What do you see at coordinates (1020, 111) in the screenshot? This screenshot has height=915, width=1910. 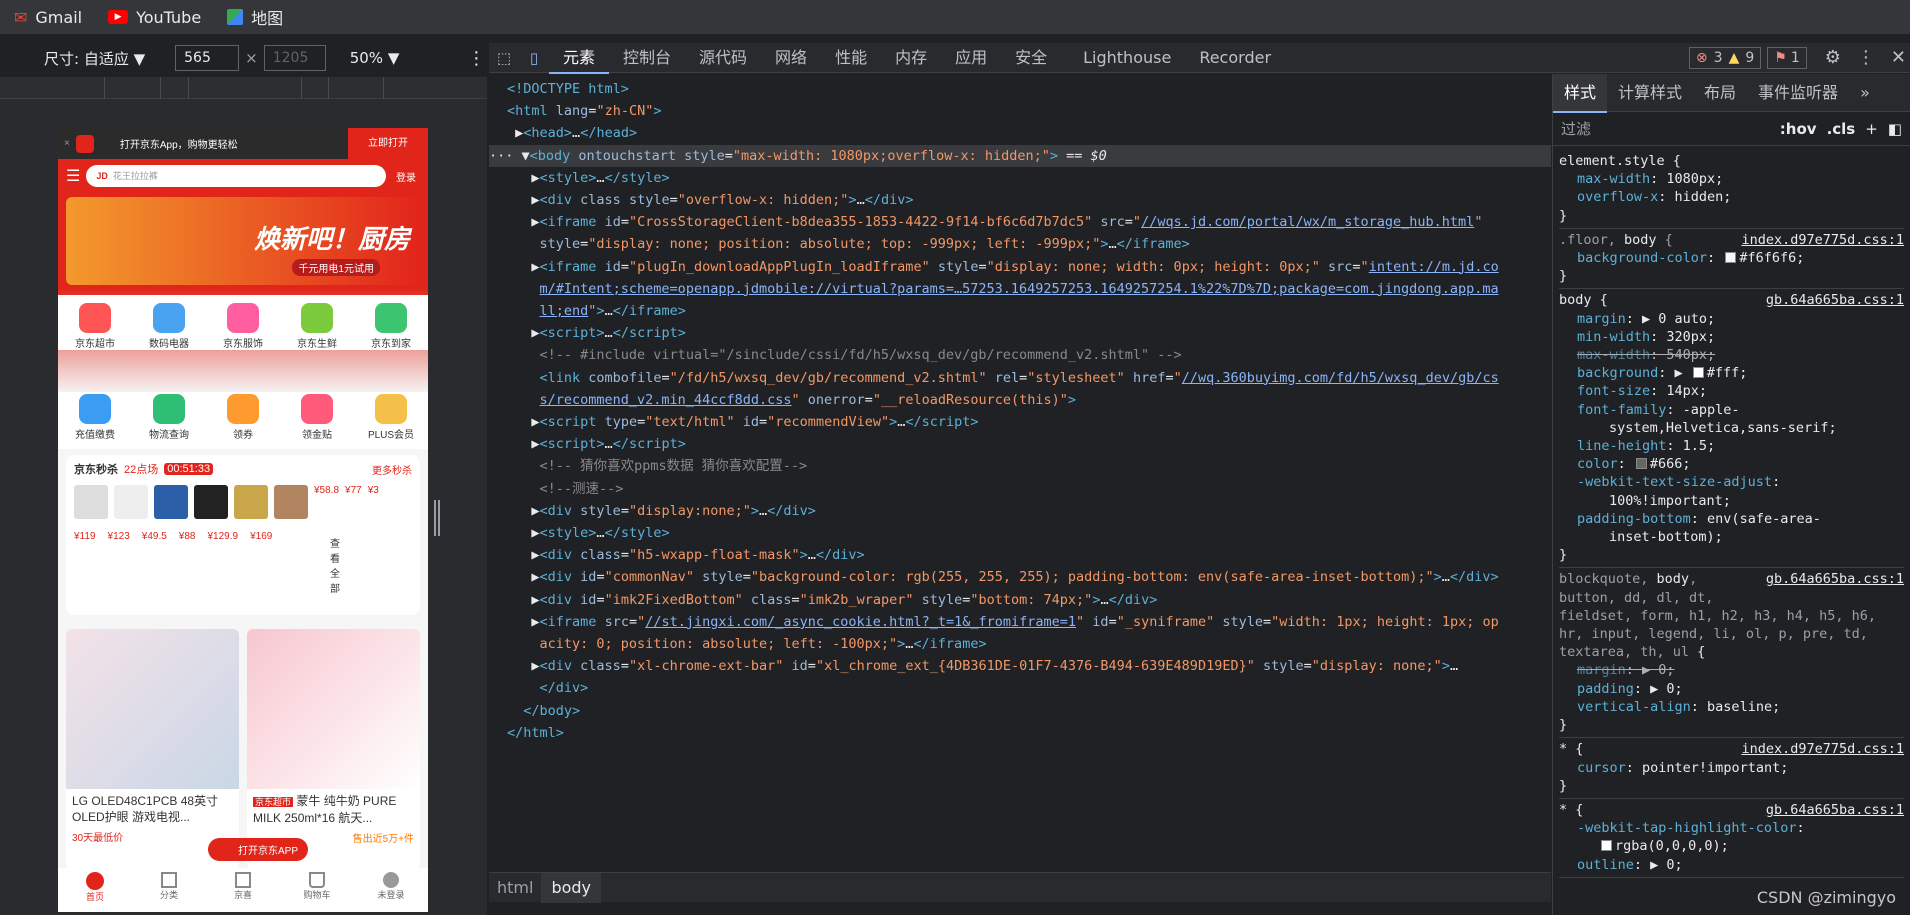 I see `dom-node: <html lang="zh-CN">` at bounding box center [1020, 111].